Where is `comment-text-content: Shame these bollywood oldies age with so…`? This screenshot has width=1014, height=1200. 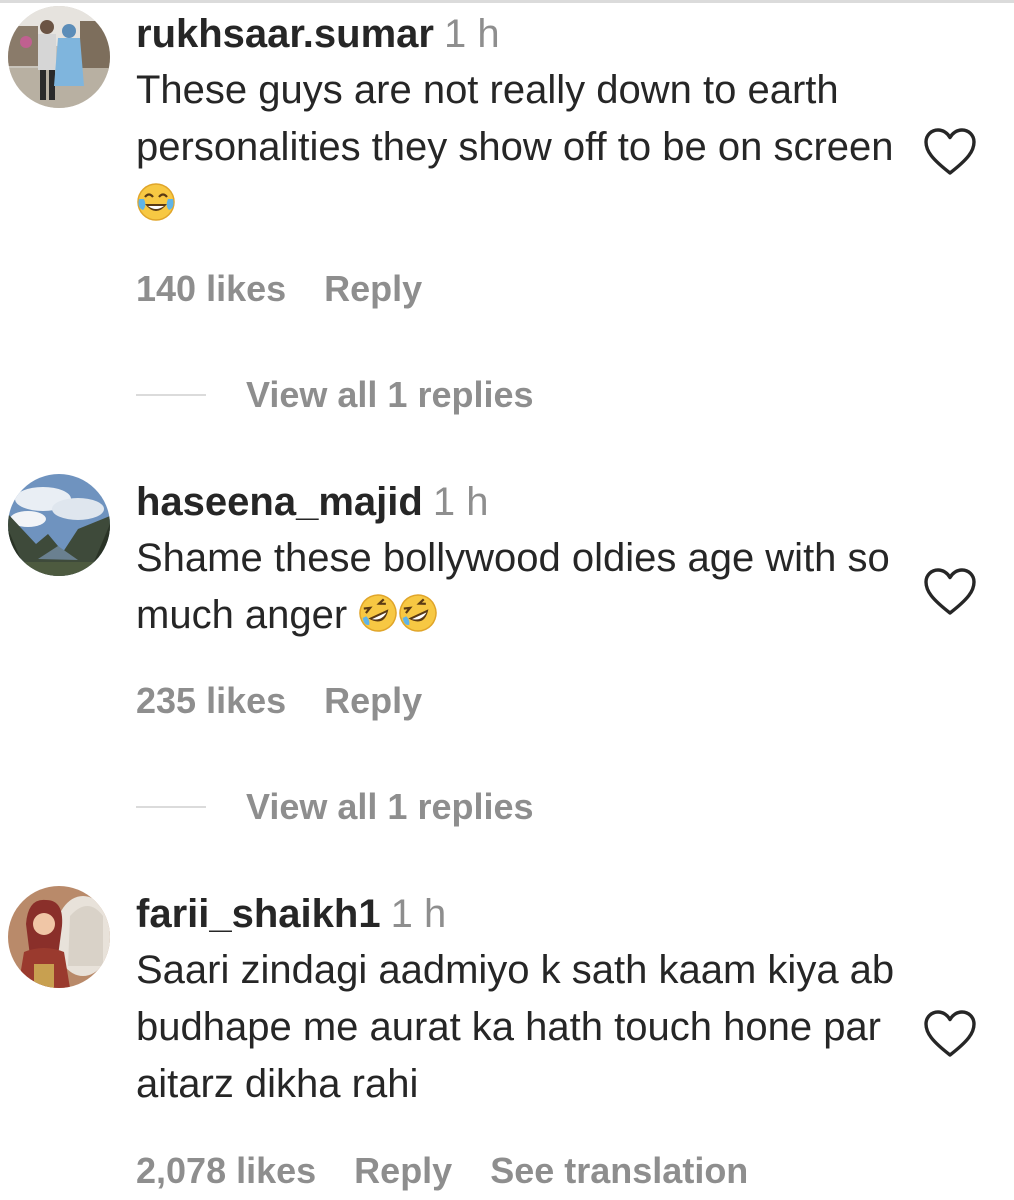 comment-text-content: Shame these bollywood oldies age with so… is located at coordinates (513, 586).